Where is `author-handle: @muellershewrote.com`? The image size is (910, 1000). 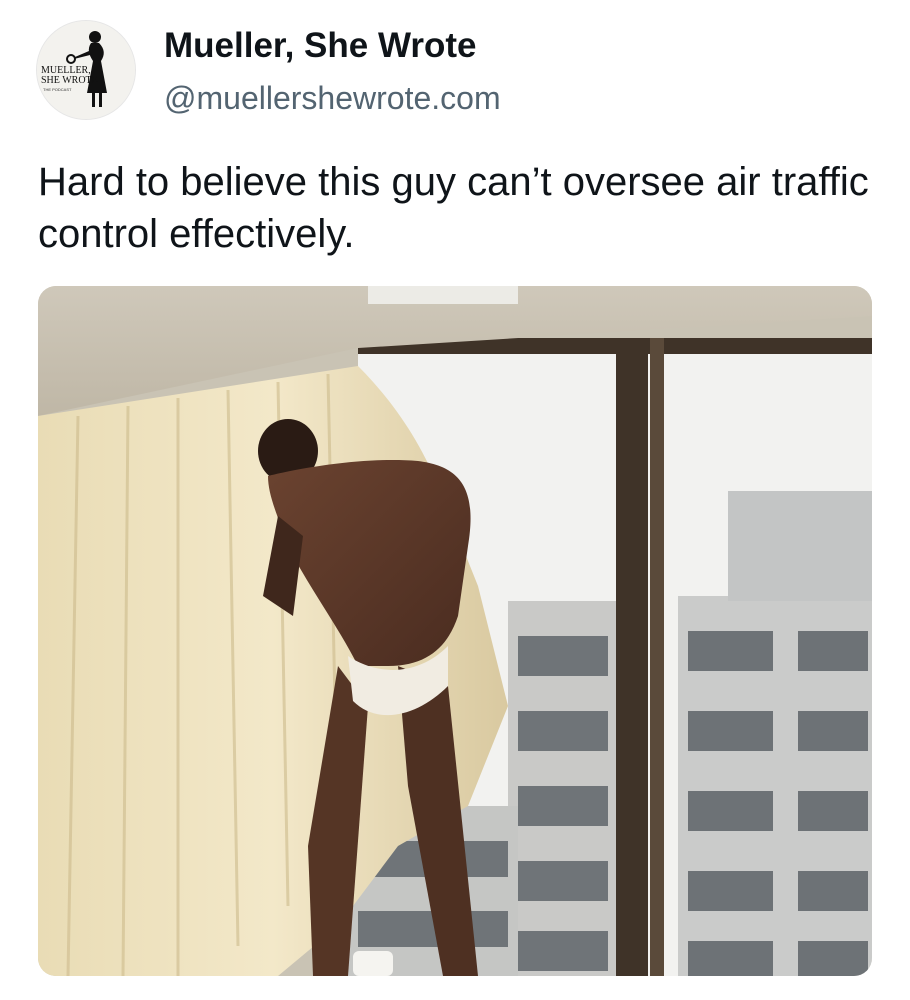 author-handle: @muellershewrote.com is located at coordinates (332, 98).